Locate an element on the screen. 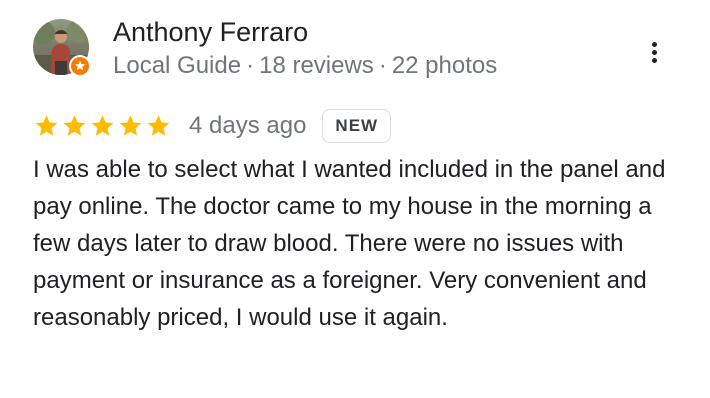 This screenshot has height=398, width=710. reviewer-name: Anthony Ferraro is located at coordinates (210, 32).